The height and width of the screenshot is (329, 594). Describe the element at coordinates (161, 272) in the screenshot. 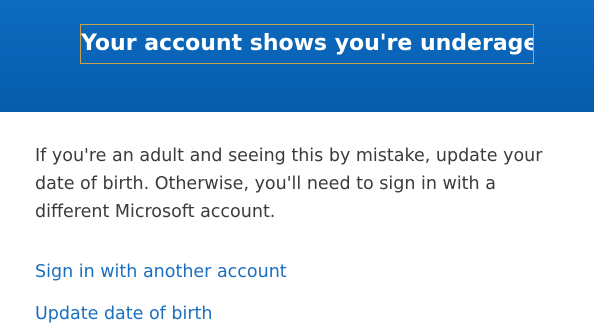

I see `sign-in-another-account-link: Sign in with another account` at that location.